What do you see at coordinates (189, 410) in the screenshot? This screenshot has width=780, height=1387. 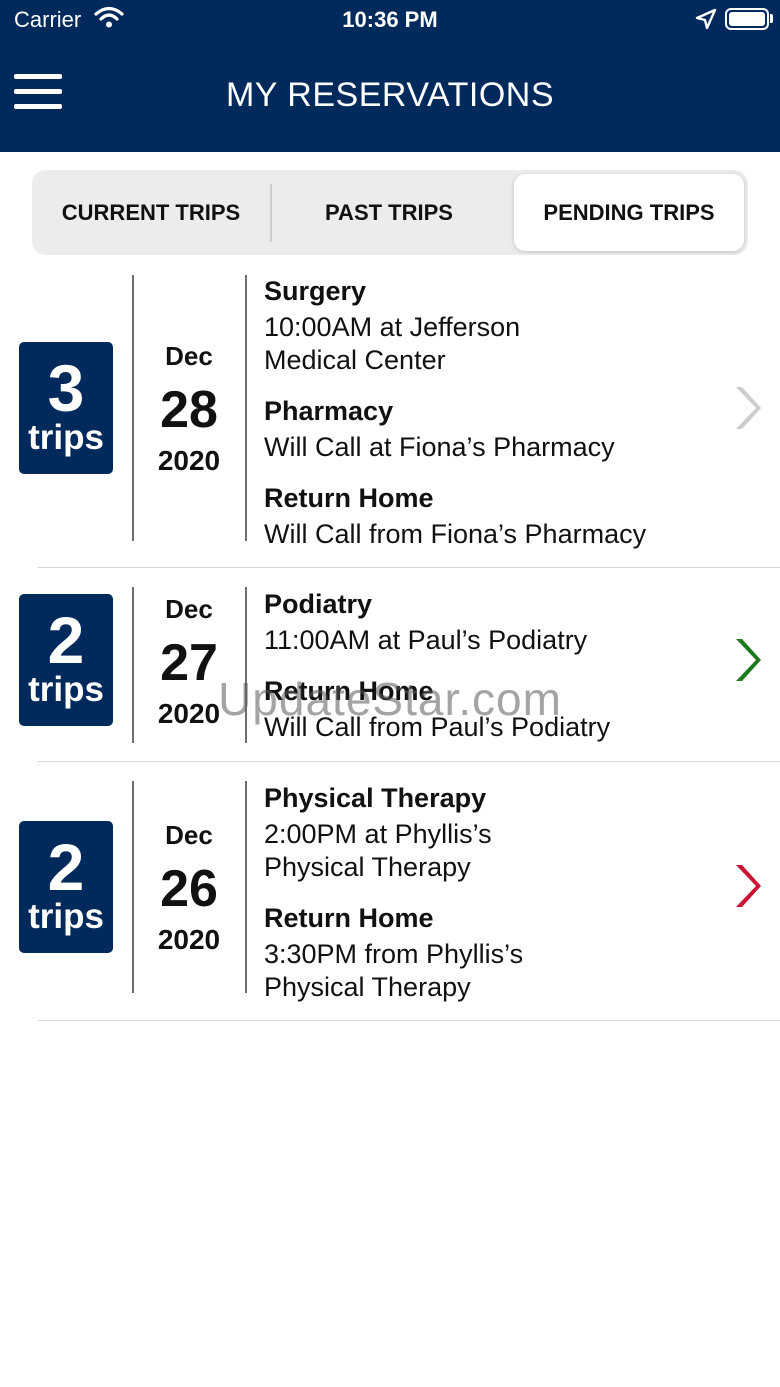 I see `date-day: 28` at bounding box center [189, 410].